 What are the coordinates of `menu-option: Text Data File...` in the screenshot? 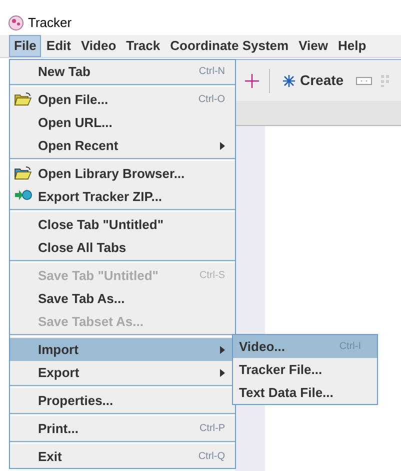 It's located at (305, 392).